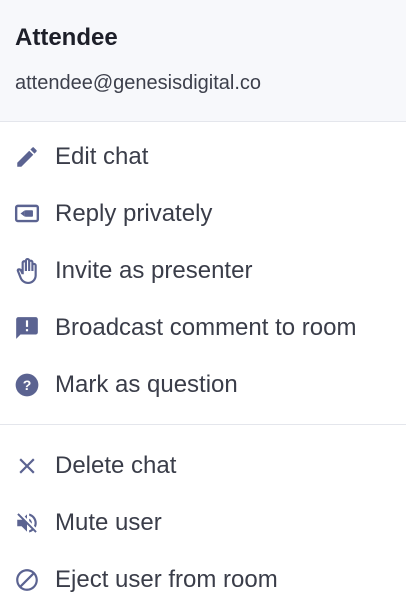 The image size is (406, 600). Describe the element at coordinates (203, 156) in the screenshot. I see `edit-chat-item: Edit chat` at that location.